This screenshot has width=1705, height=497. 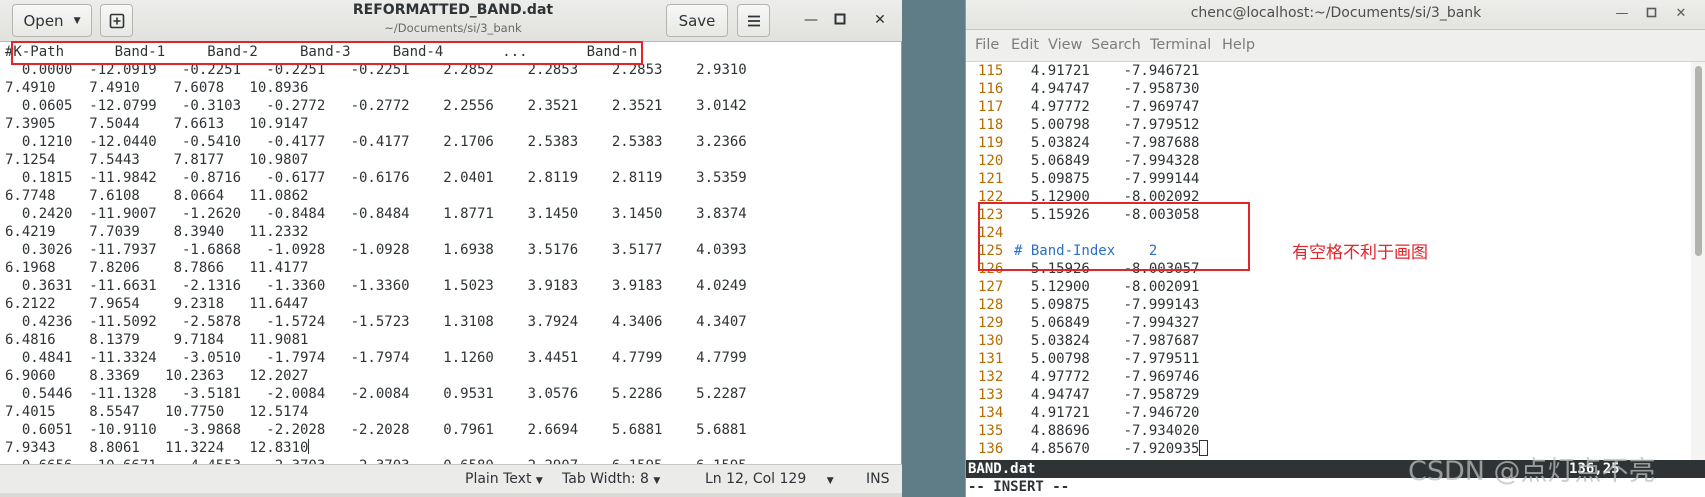 What do you see at coordinates (1334, 359) in the screenshot?
I see `vim-line: 131 5.00798 -7.979511` at bounding box center [1334, 359].